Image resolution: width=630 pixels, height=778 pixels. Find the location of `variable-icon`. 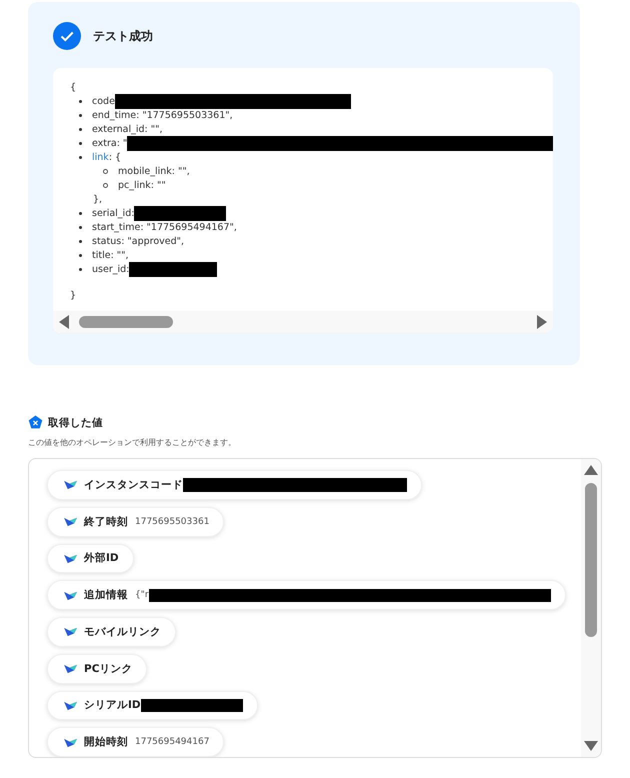

variable-icon is located at coordinates (35, 422).